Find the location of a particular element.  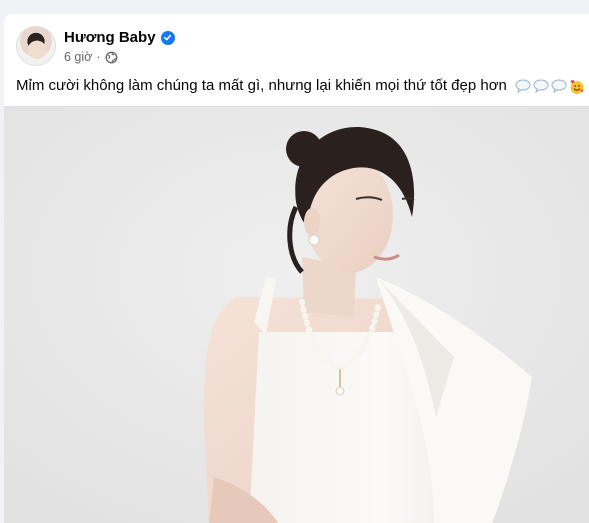

post-time: 6 giờ is located at coordinates (78, 57).